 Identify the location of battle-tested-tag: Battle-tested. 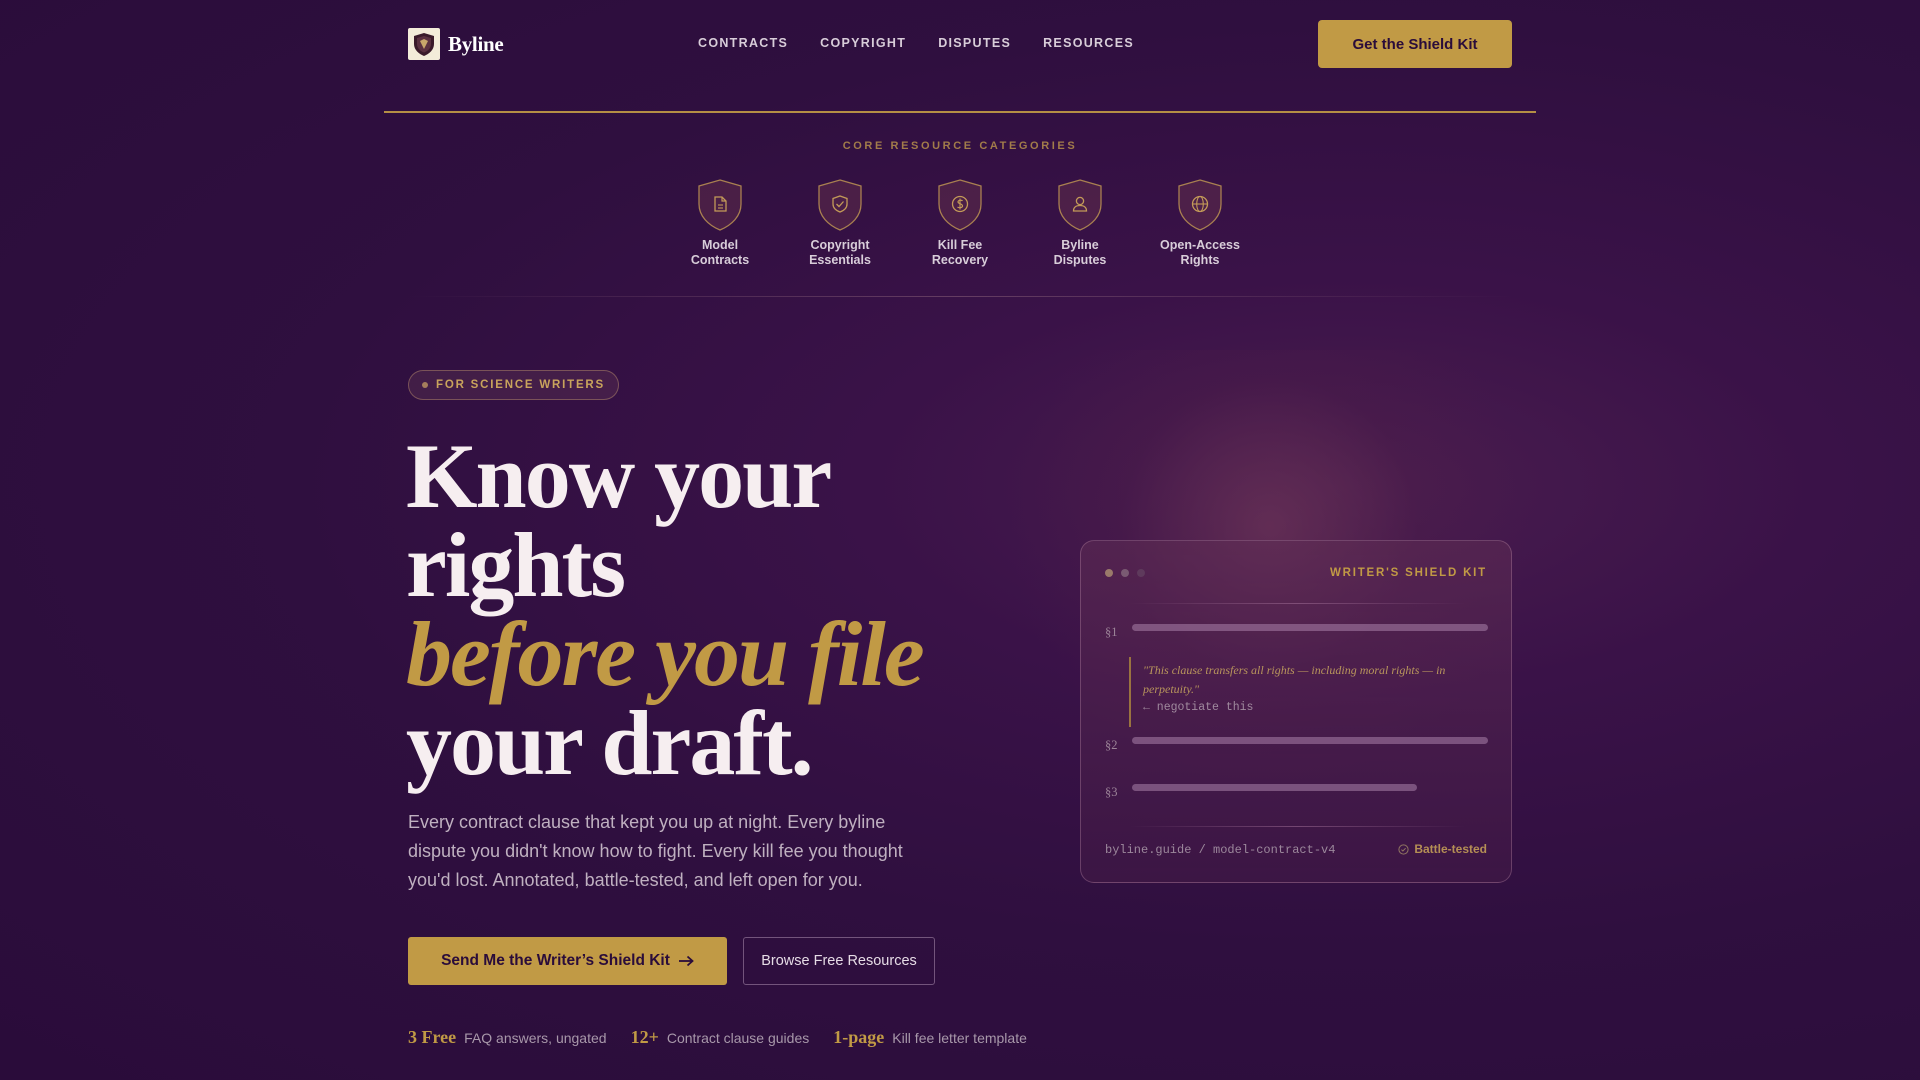
(1442, 849).